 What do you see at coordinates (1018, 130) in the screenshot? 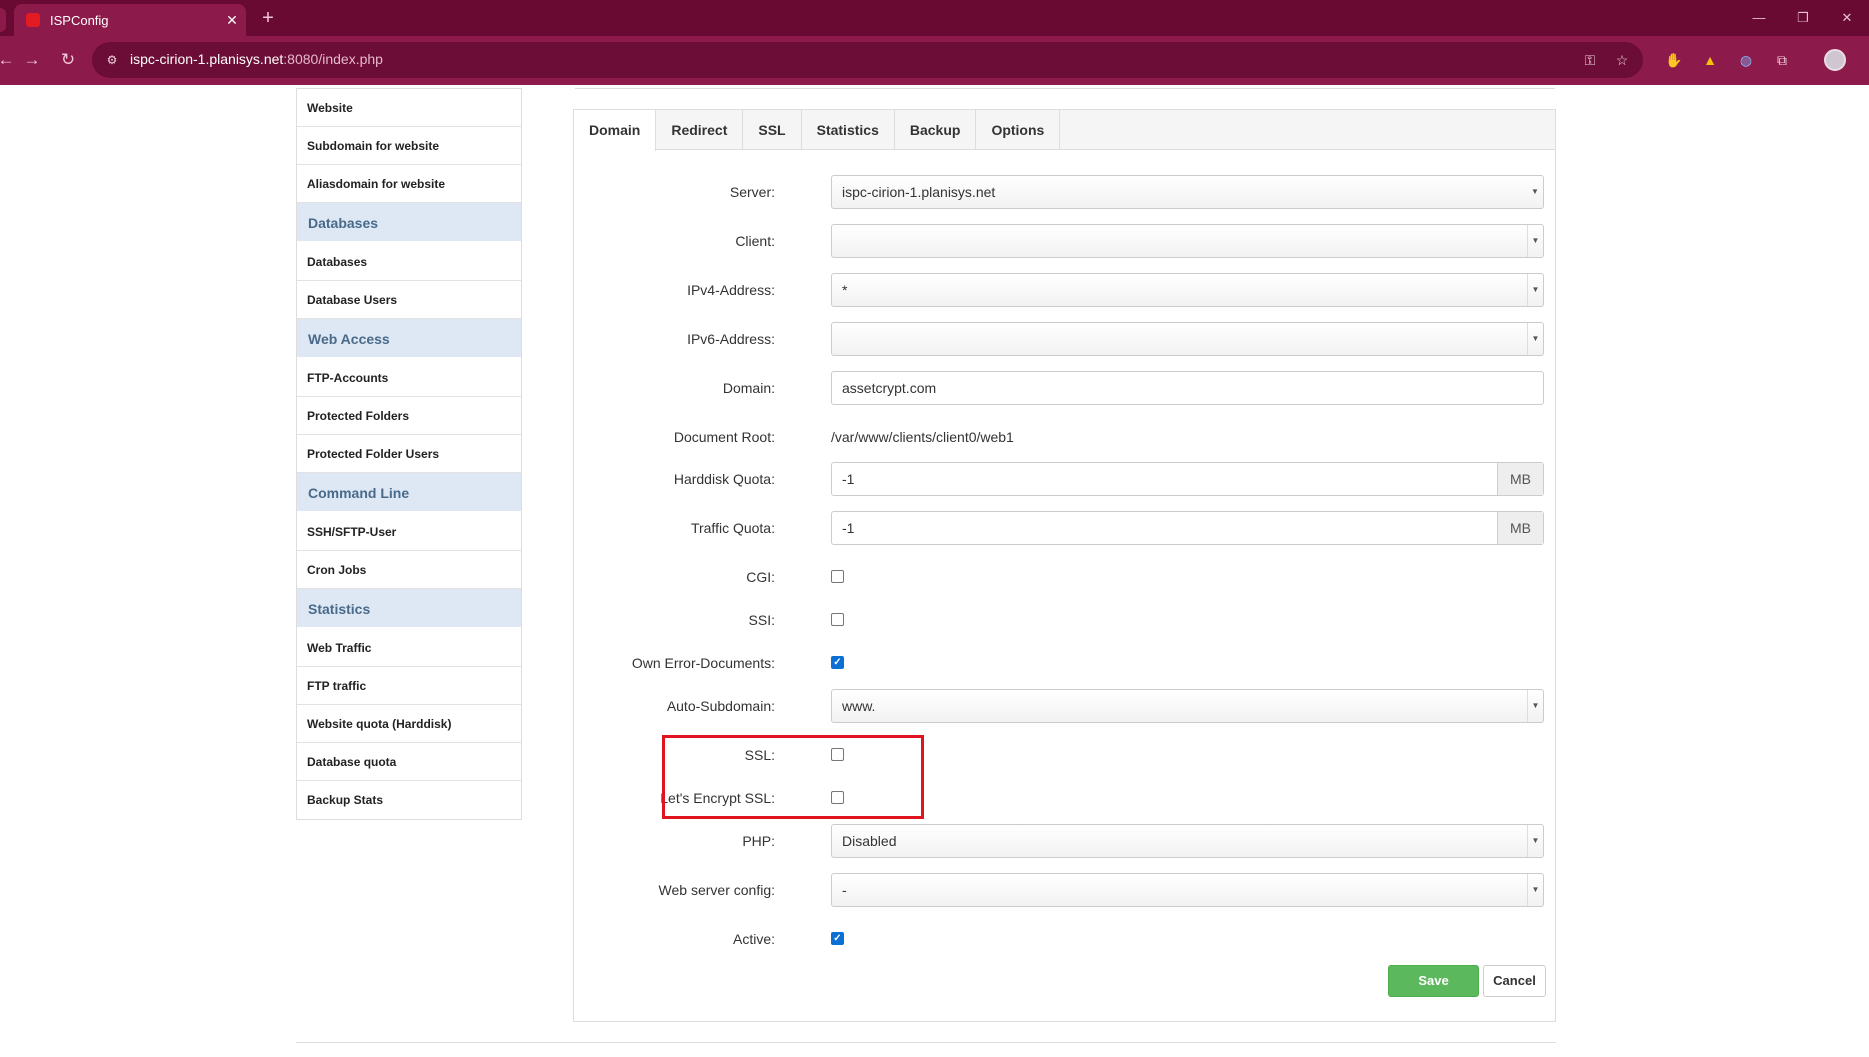
I see `tab-options: Options` at bounding box center [1018, 130].